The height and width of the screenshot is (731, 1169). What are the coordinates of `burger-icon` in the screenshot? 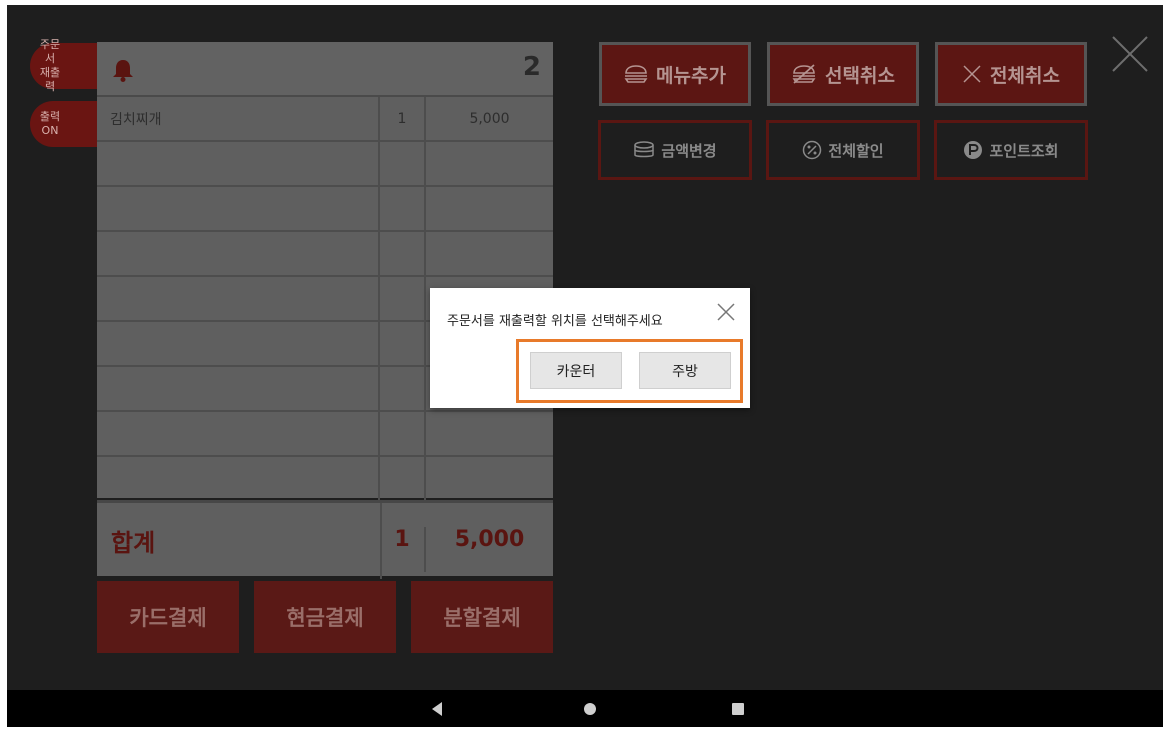 It's located at (636, 74).